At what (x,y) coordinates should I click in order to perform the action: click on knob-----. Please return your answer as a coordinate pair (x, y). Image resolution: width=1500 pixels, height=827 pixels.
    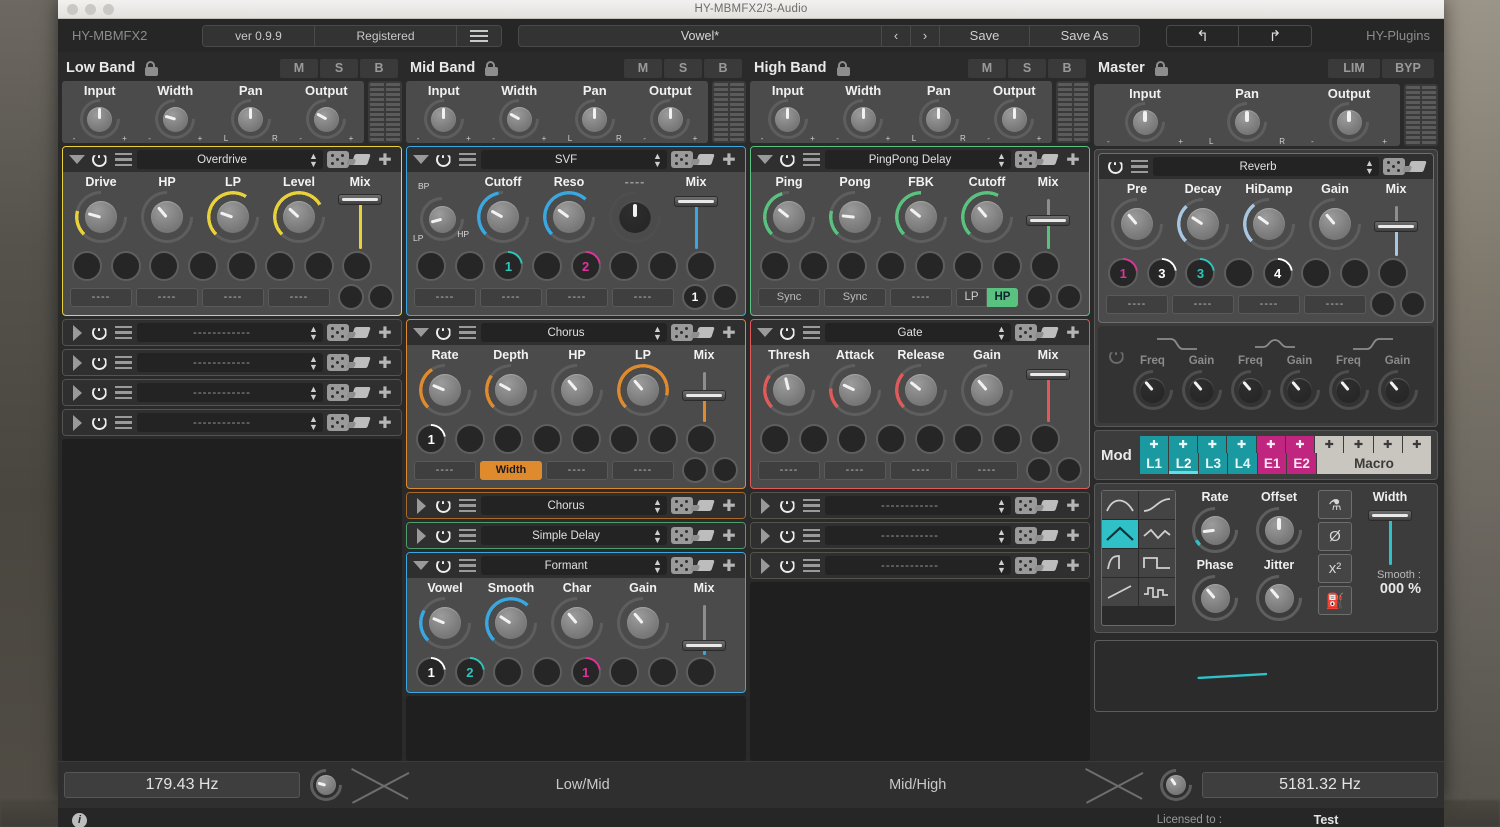
    Looking at the image, I should click on (635, 217).